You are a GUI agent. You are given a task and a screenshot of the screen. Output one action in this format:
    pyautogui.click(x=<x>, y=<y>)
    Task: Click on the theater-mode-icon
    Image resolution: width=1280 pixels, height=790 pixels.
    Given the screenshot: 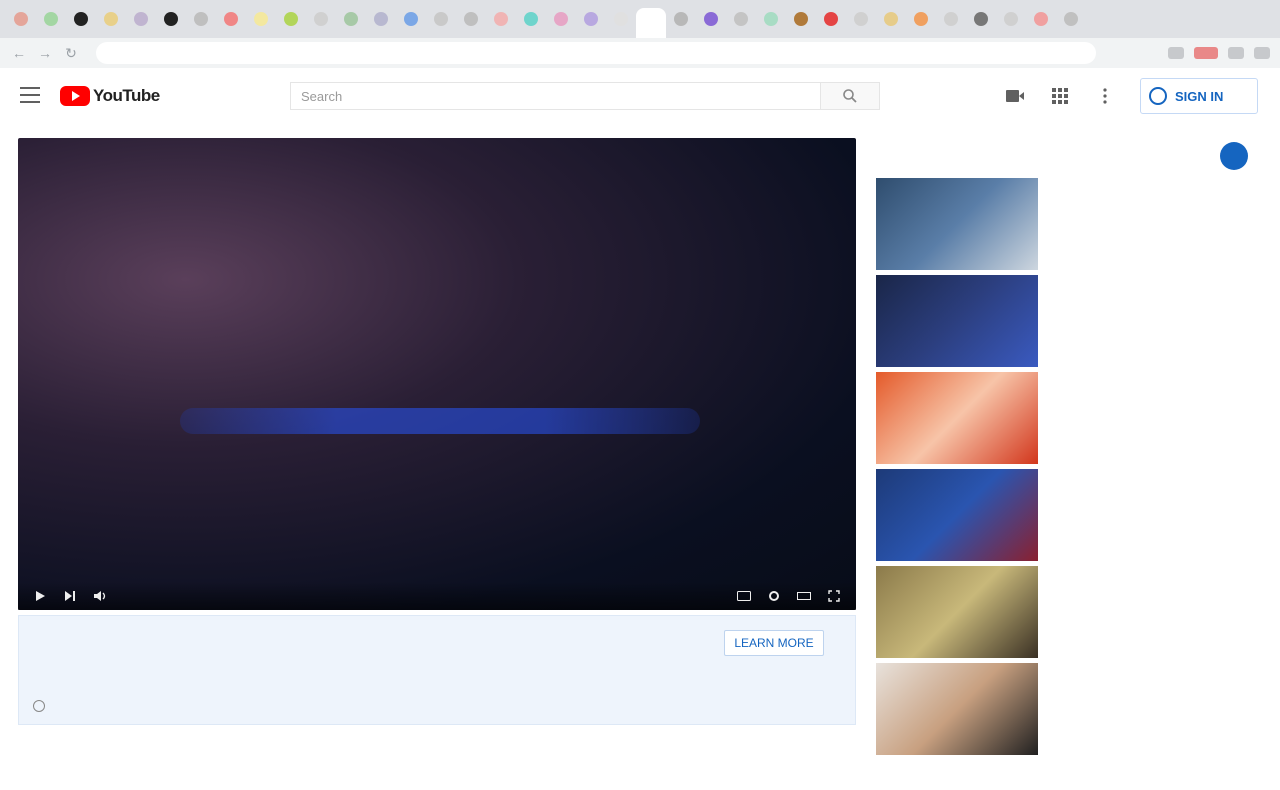 What is the action you would take?
    pyautogui.click(x=804, y=596)
    